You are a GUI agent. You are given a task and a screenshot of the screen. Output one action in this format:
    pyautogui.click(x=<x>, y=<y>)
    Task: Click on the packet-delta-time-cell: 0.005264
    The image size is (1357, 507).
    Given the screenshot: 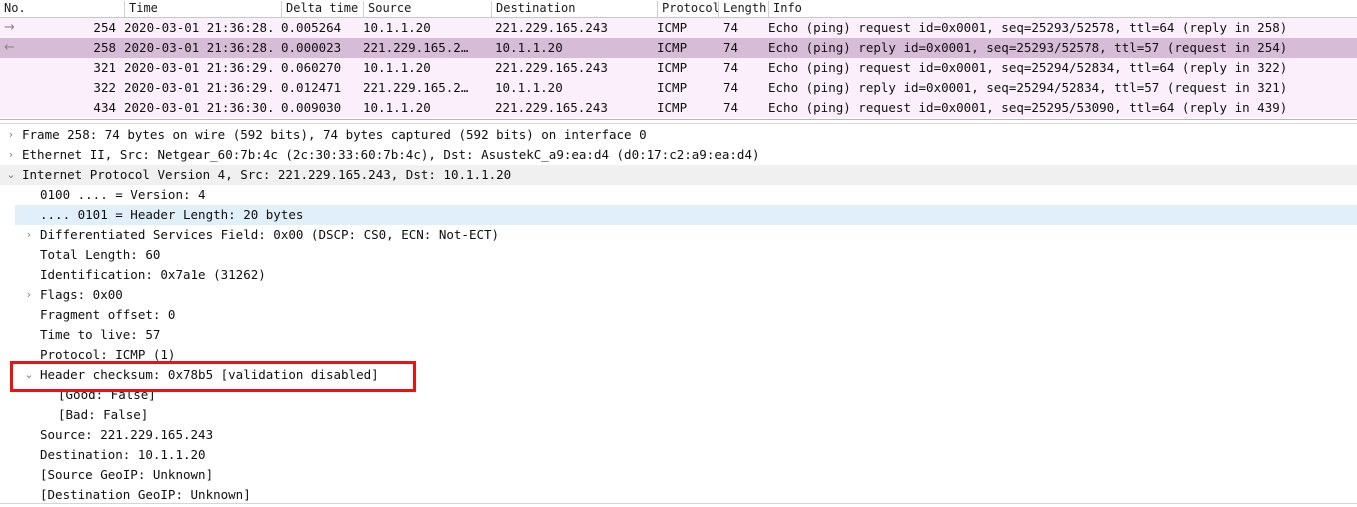 What is the action you would take?
    pyautogui.click(x=311, y=27)
    